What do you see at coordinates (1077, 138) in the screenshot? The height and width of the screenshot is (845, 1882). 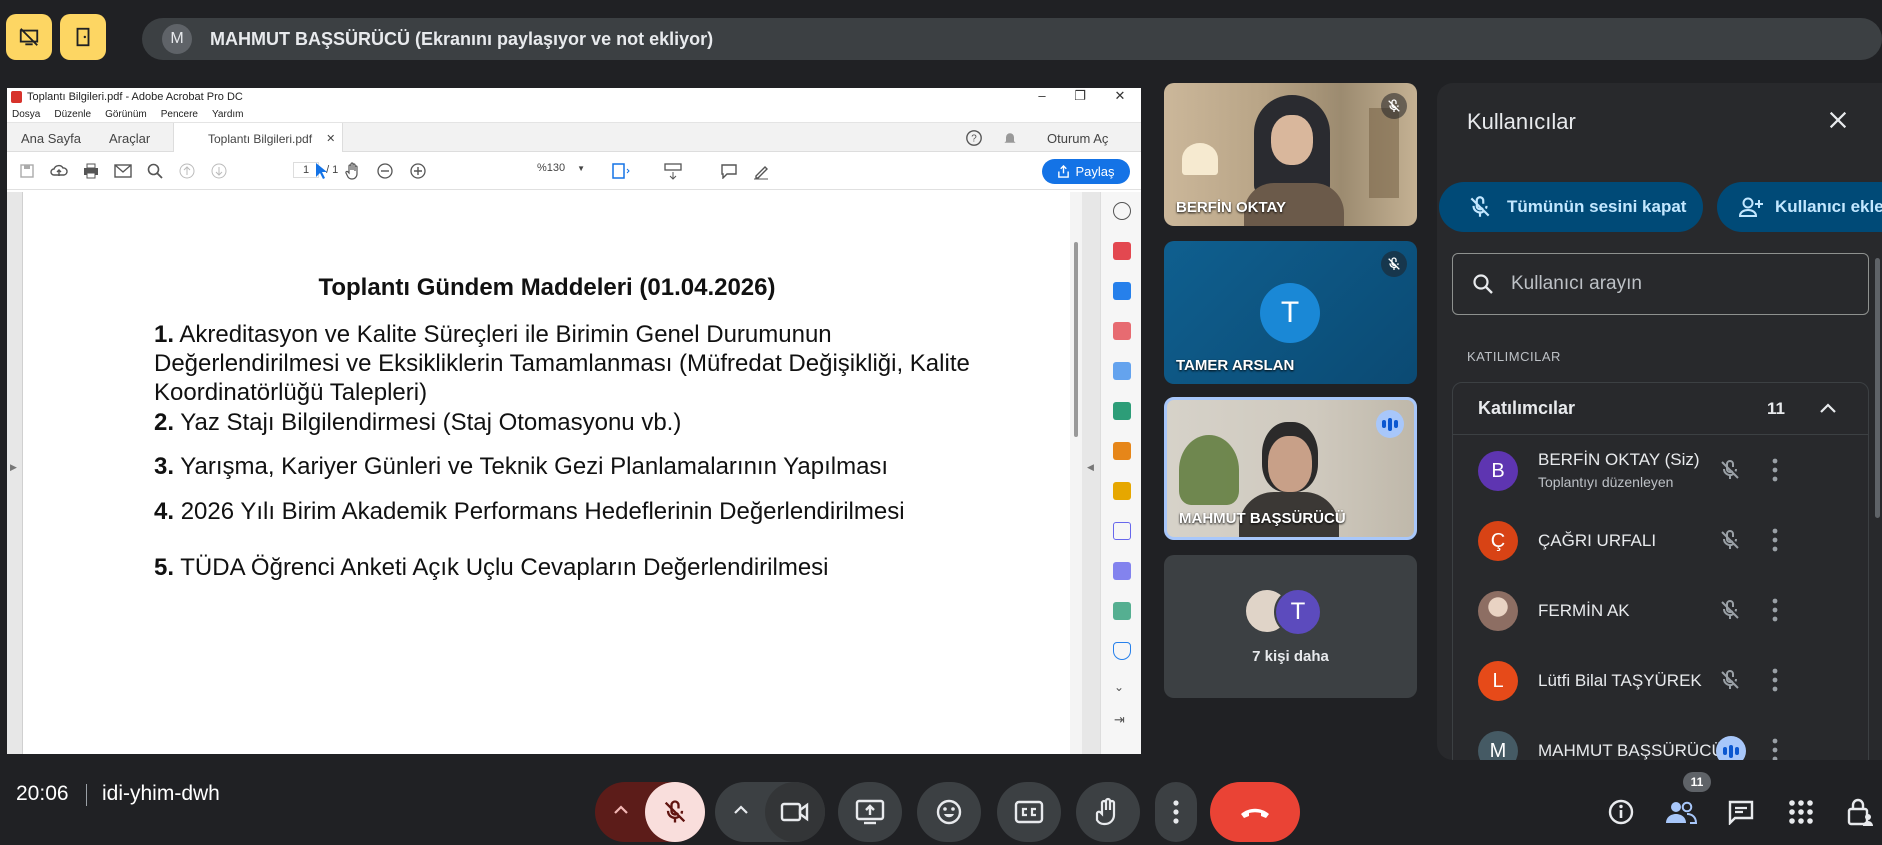 I see `sign-in-link: Oturum Aç` at bounding box center [1077, 138].